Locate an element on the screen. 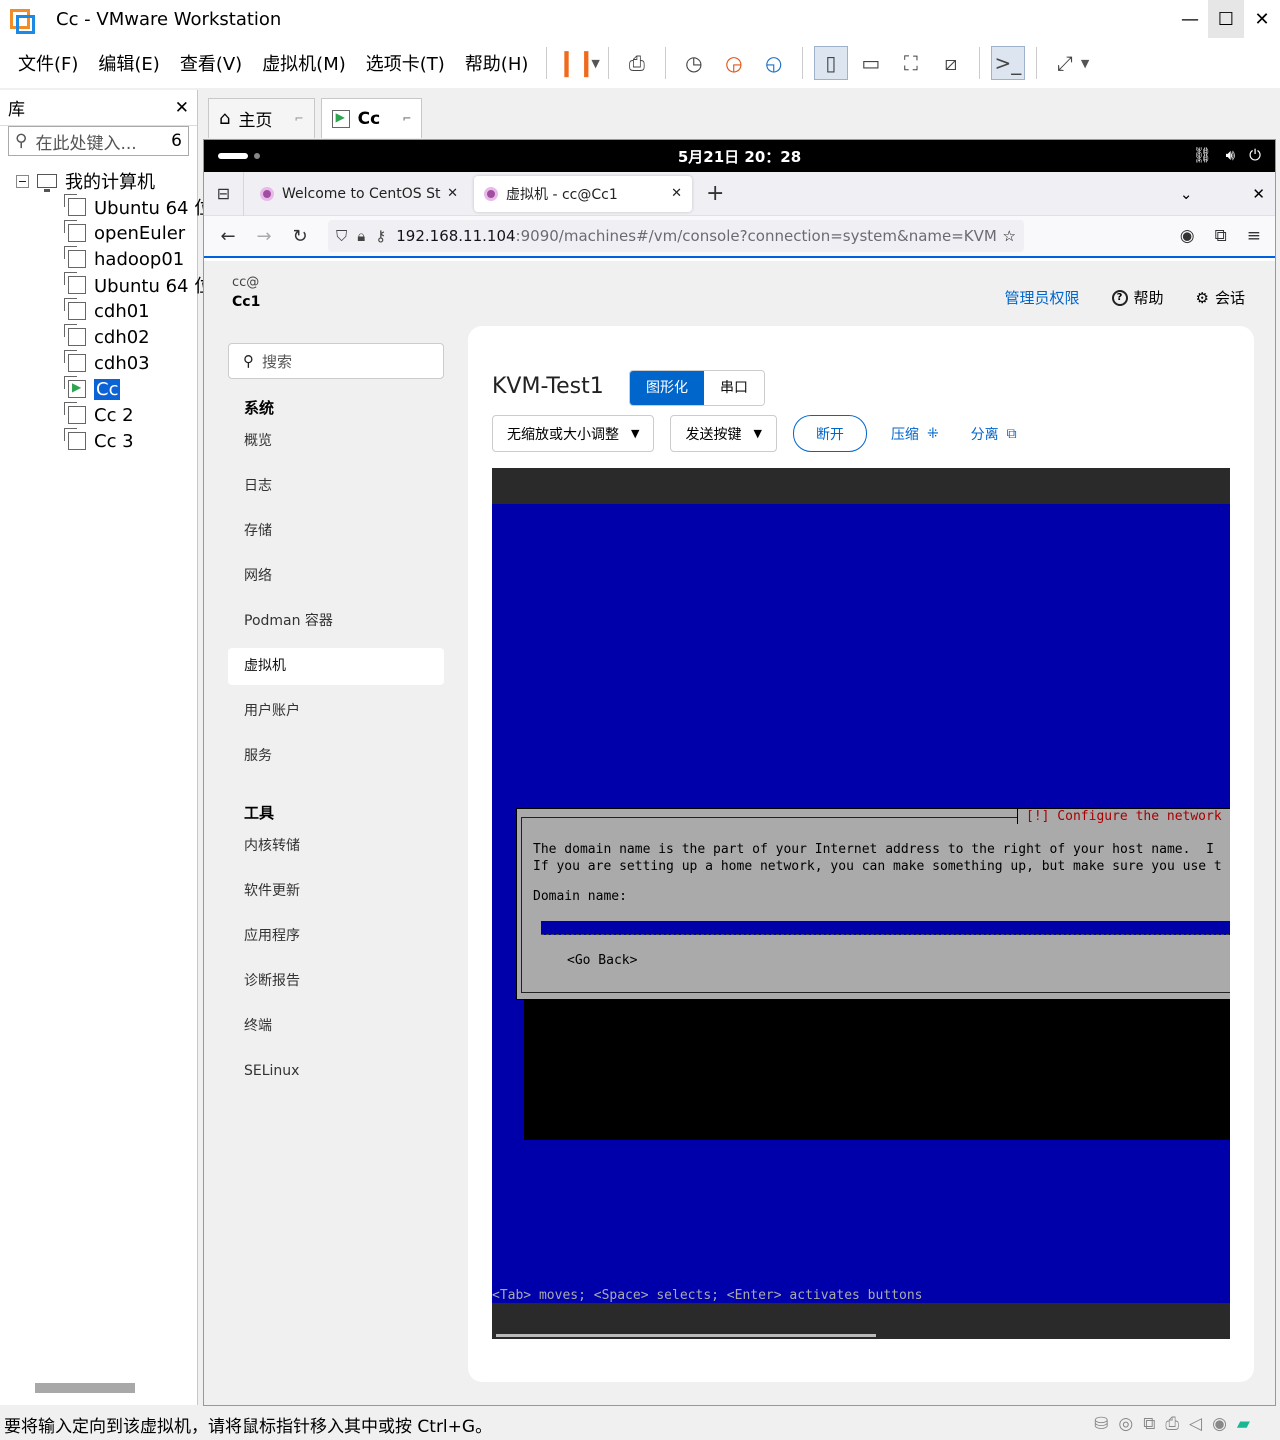  library-view-icon: ▯ is located at coordinates (830, 63).